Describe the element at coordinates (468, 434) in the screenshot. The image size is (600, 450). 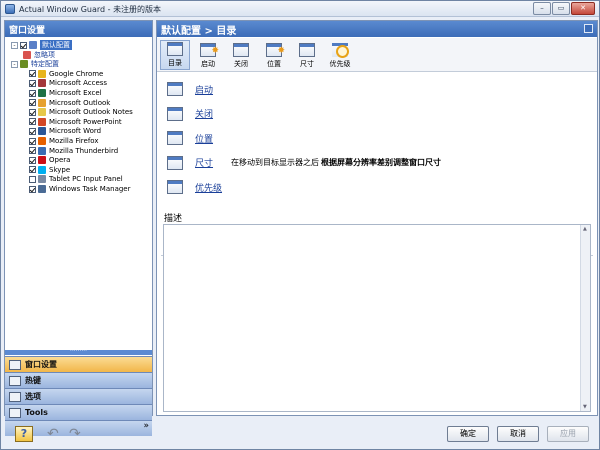
I see `ok-button: 确定` at that location.